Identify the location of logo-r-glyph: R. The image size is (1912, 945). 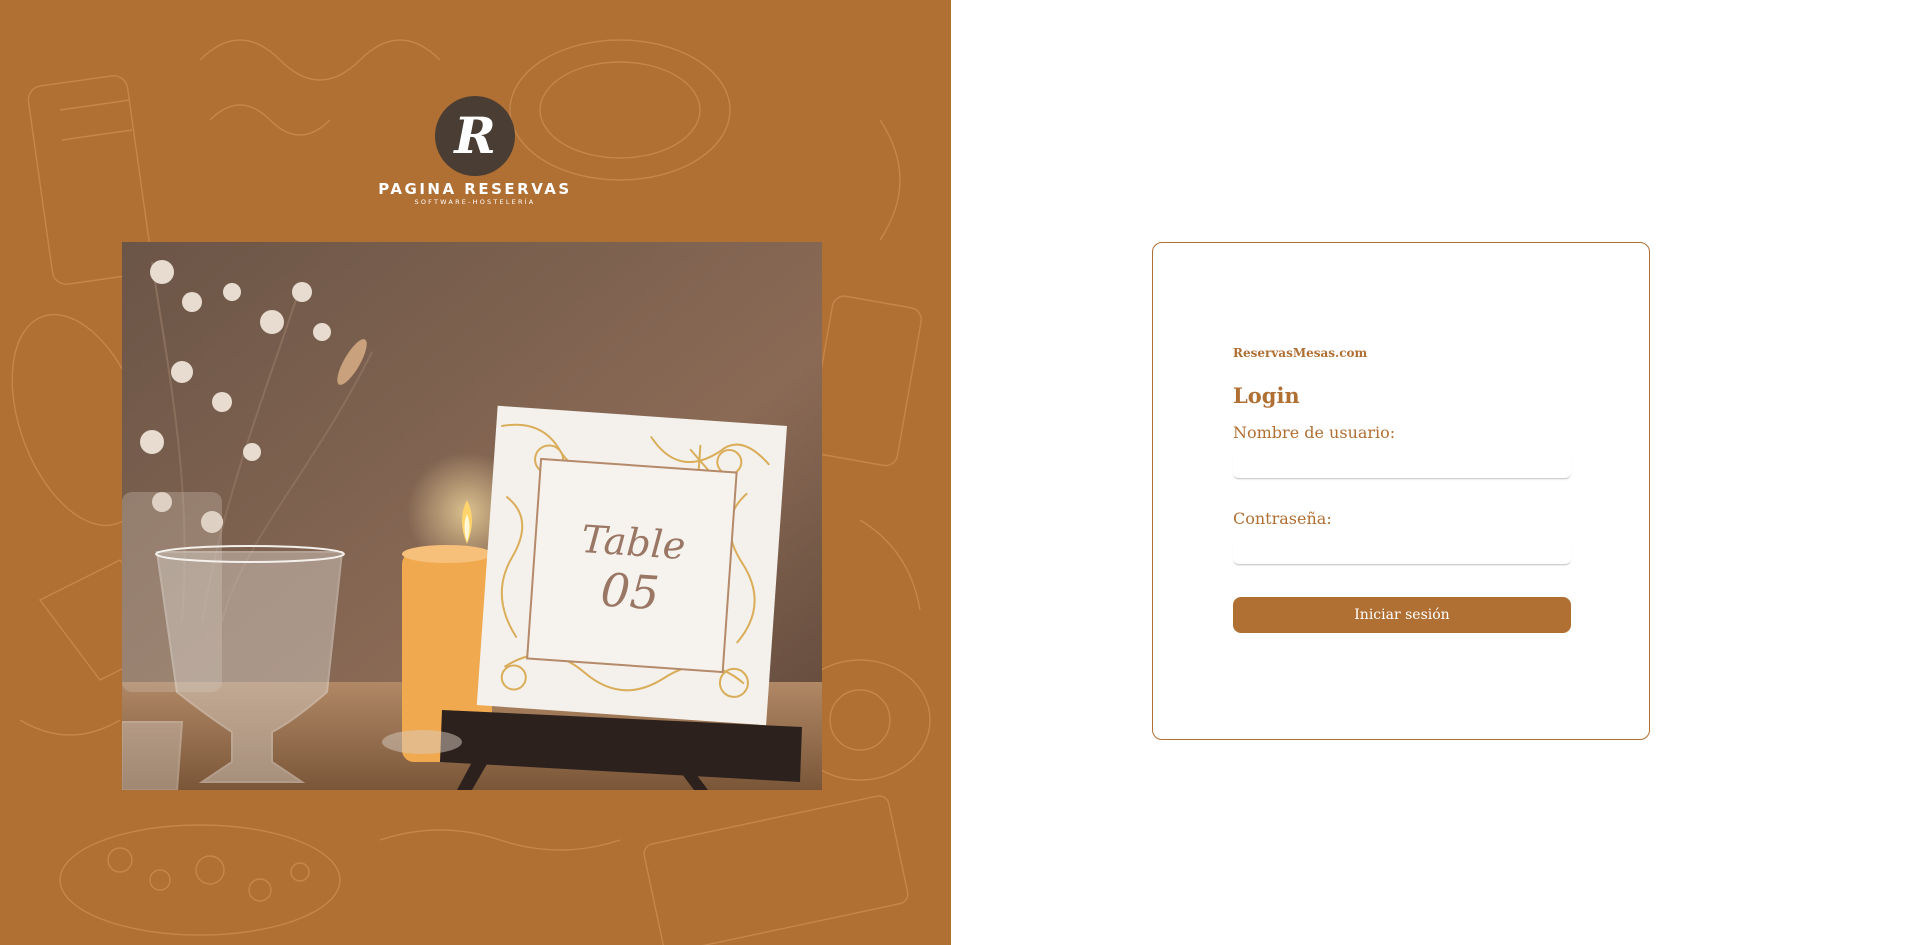
(474, 135).